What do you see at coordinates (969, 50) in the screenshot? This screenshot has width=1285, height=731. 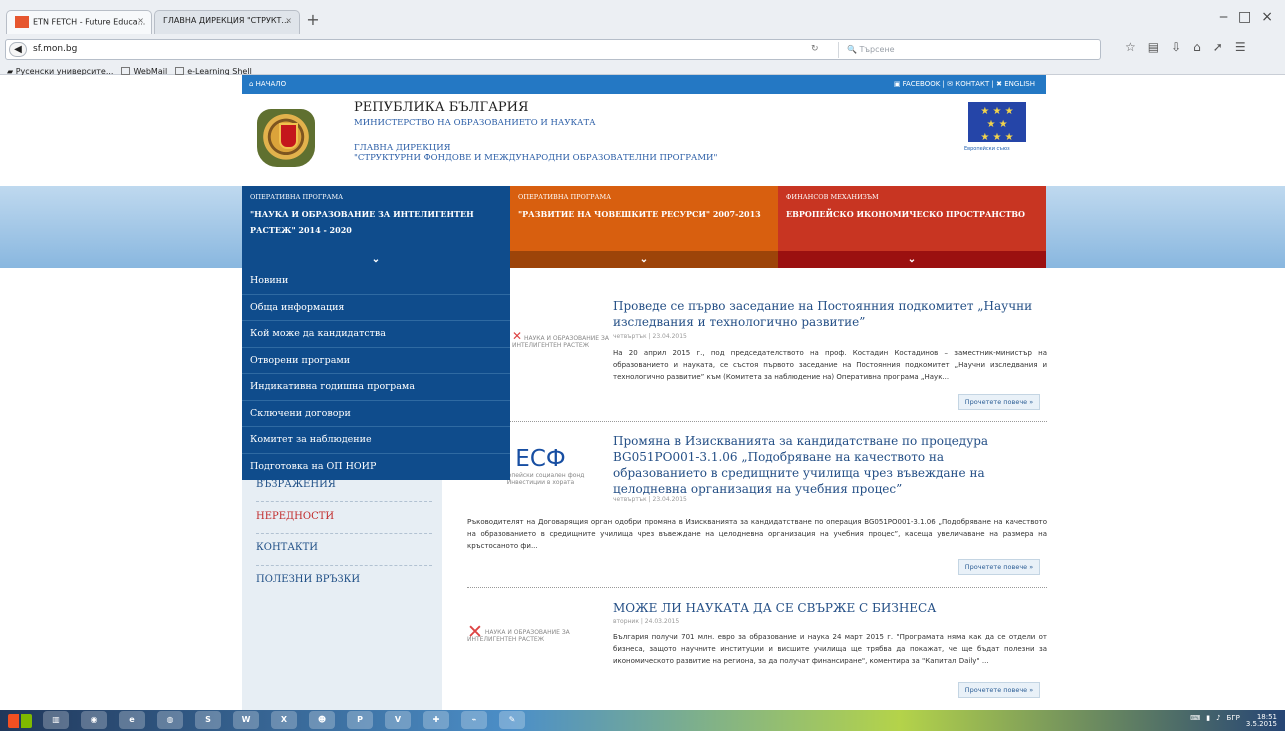 I see `search-input: 🔍 Търсене` at bounding box center [969, 50].